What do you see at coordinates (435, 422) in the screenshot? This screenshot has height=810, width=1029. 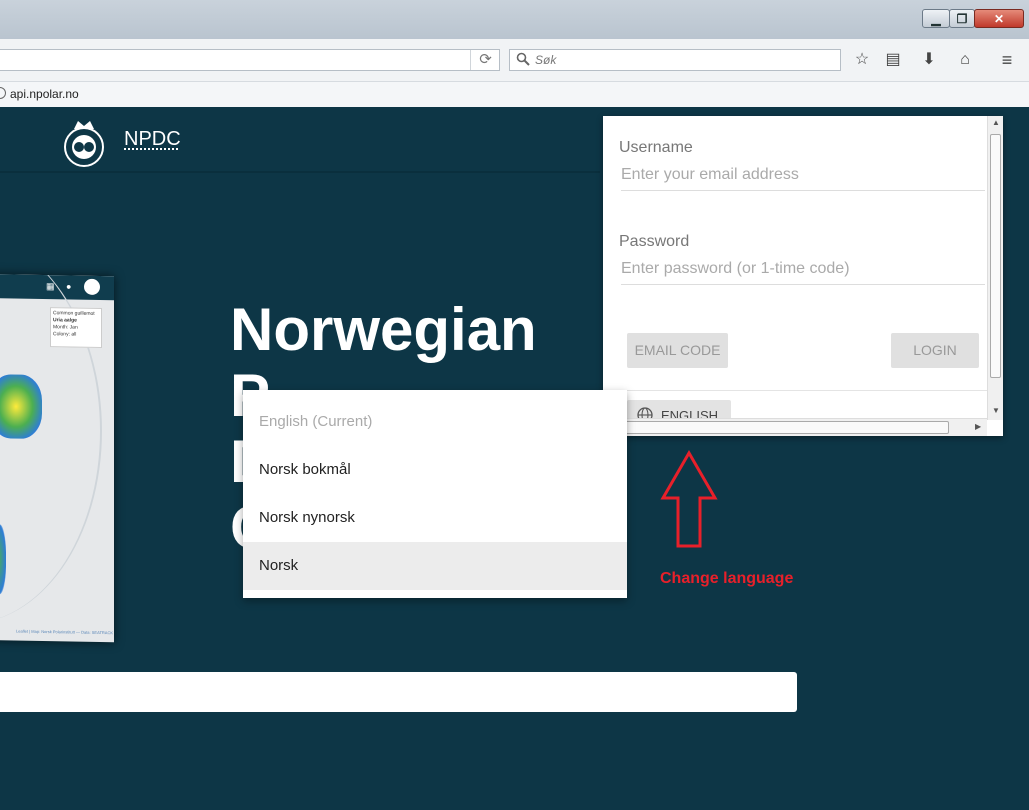 I see `language-option-english: English (Current)` at bounding box center [435, 422].